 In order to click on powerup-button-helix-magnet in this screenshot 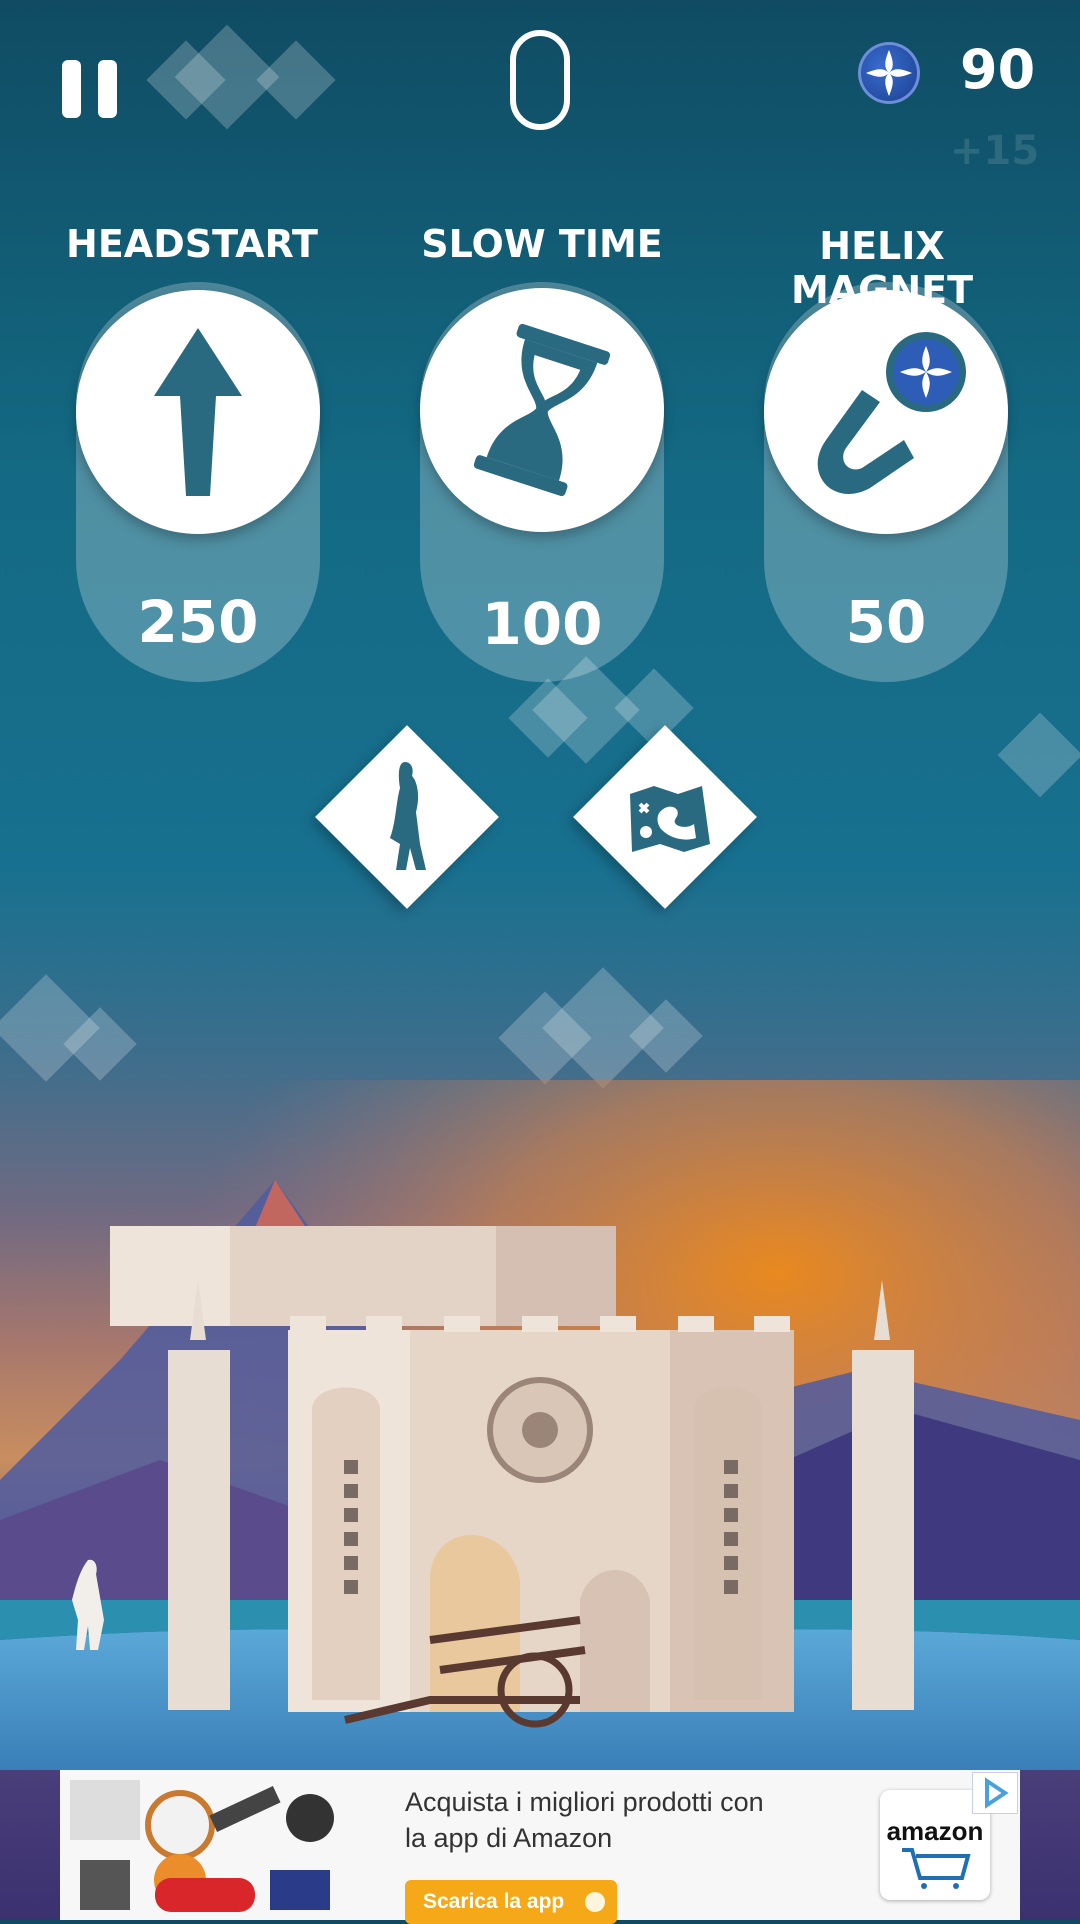, I will do `click(886, 412)`.